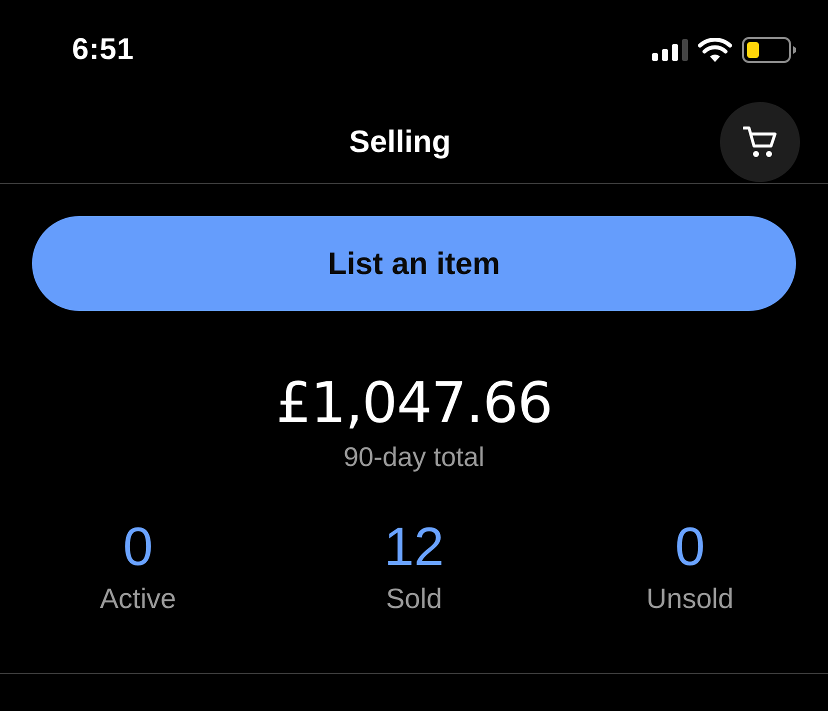 This screenshot has width=828, height=711. What do you see at coordinates (414, 263) in the screenshot?
I see `list-item-button: List an item` at bounding box center [414, 263].